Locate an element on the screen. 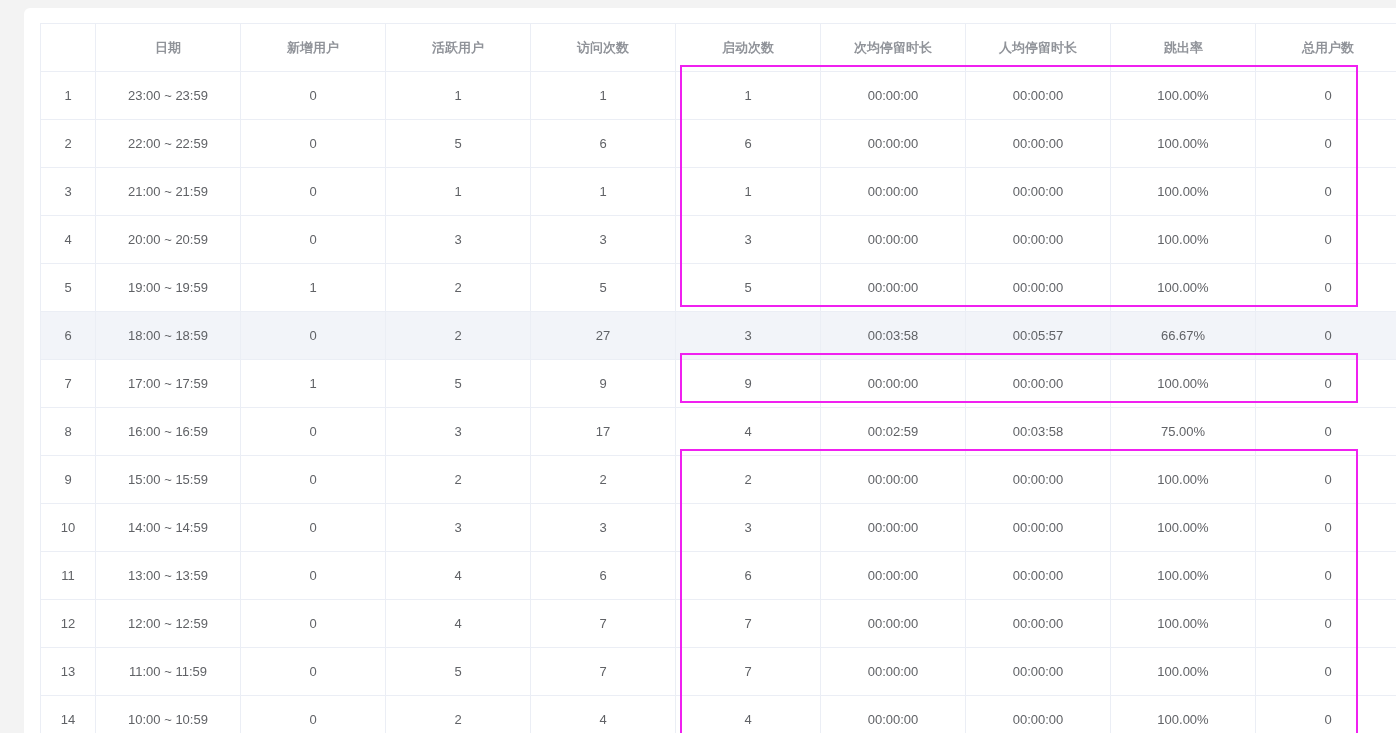 The height and width of the screenshot is (733, 1396). table-row: 9 15:00 ~ 15:59 0 2 2 2 00:00:00 00:00:00 100.00% 0 is located at coordinates (718, 480).